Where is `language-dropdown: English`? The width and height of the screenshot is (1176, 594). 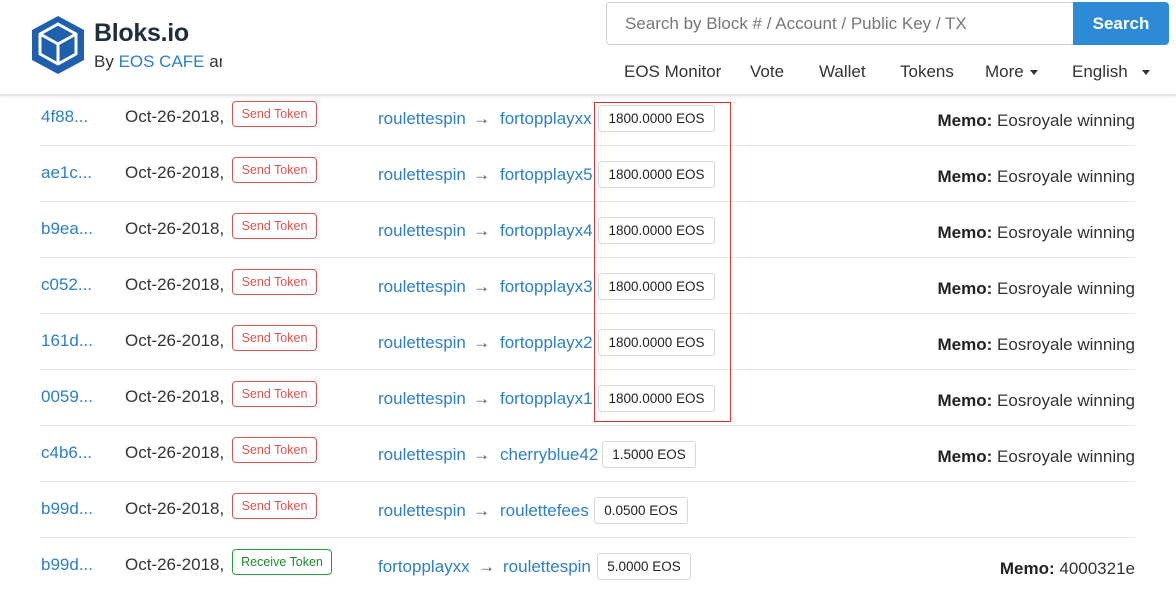
language-dropdown: English is located at coordinates (1111, 72).